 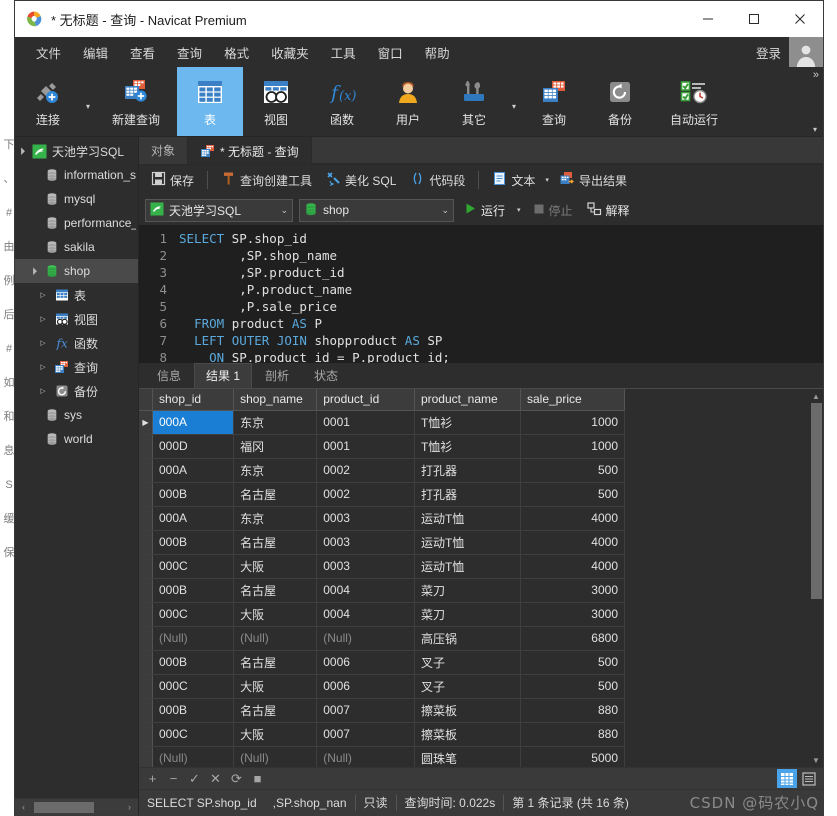 I want to click on ribbon-more-icon: ▾, so click(x=815, y=129).